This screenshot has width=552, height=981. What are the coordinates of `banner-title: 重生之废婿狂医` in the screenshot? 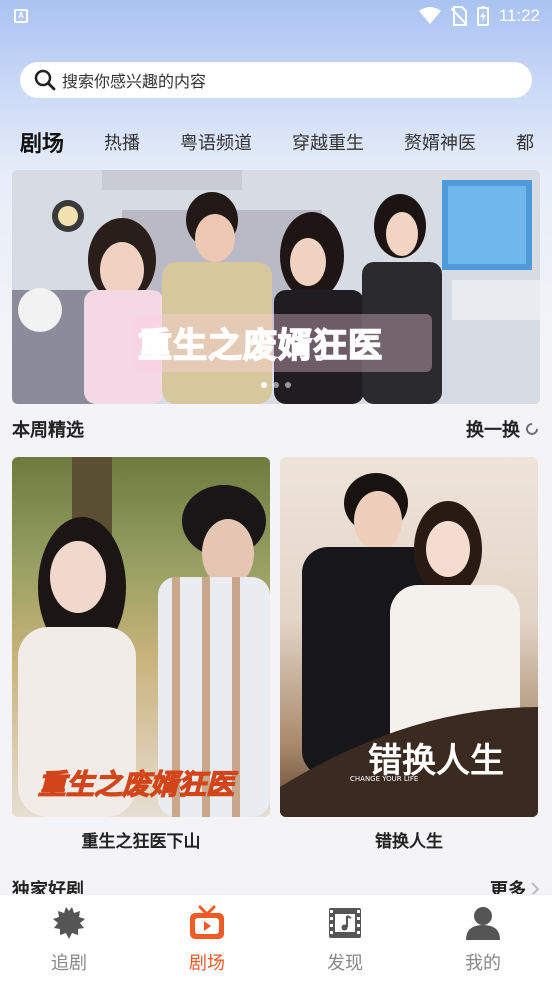 It's located at (260, 346).